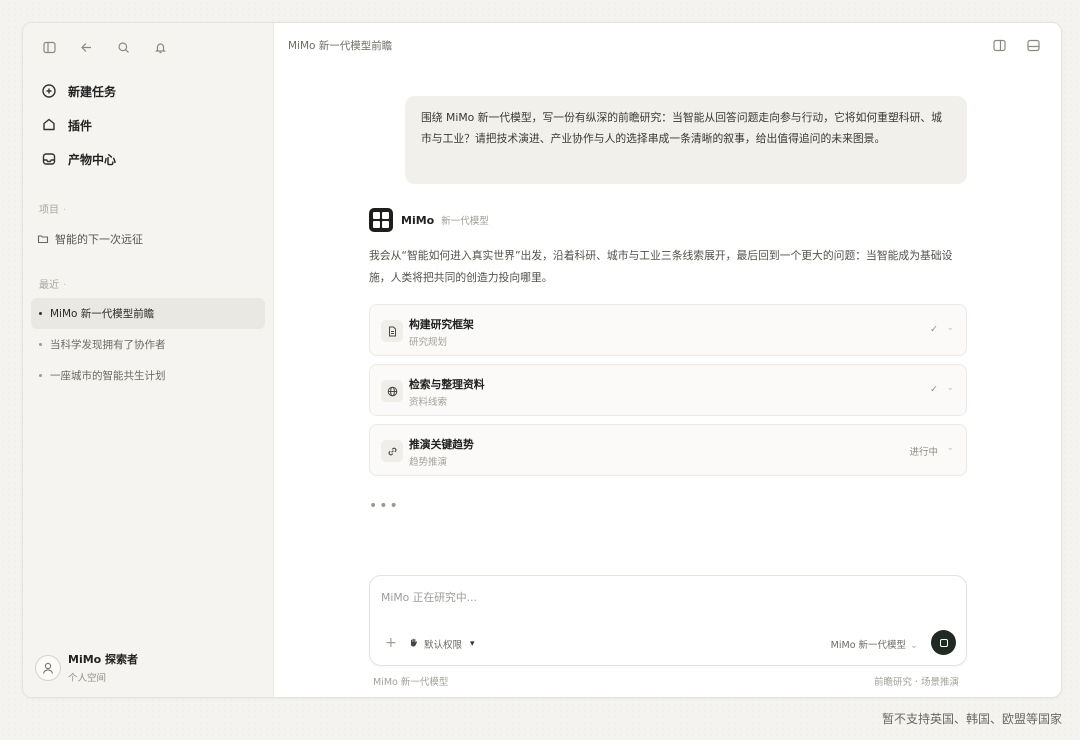 The image size is (1080, 740). Describe the element at coordinates (103, 659) in the screenshot. I see `user-name: MiMo 探索者` at that location.